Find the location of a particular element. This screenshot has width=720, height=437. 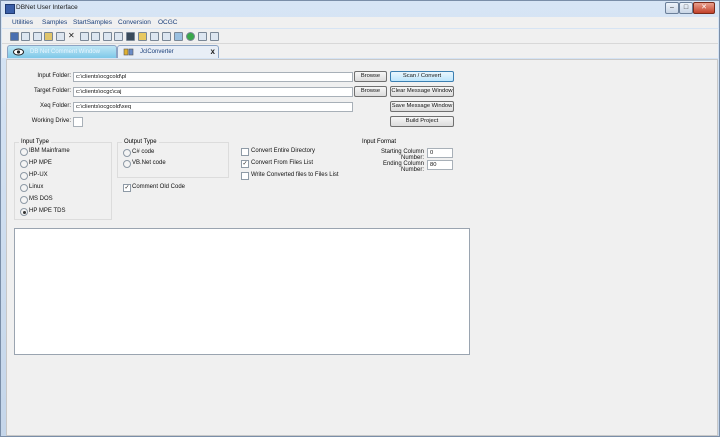

convert-from-files-list-checkbox: ✓ is located at coordinates (245, 164).